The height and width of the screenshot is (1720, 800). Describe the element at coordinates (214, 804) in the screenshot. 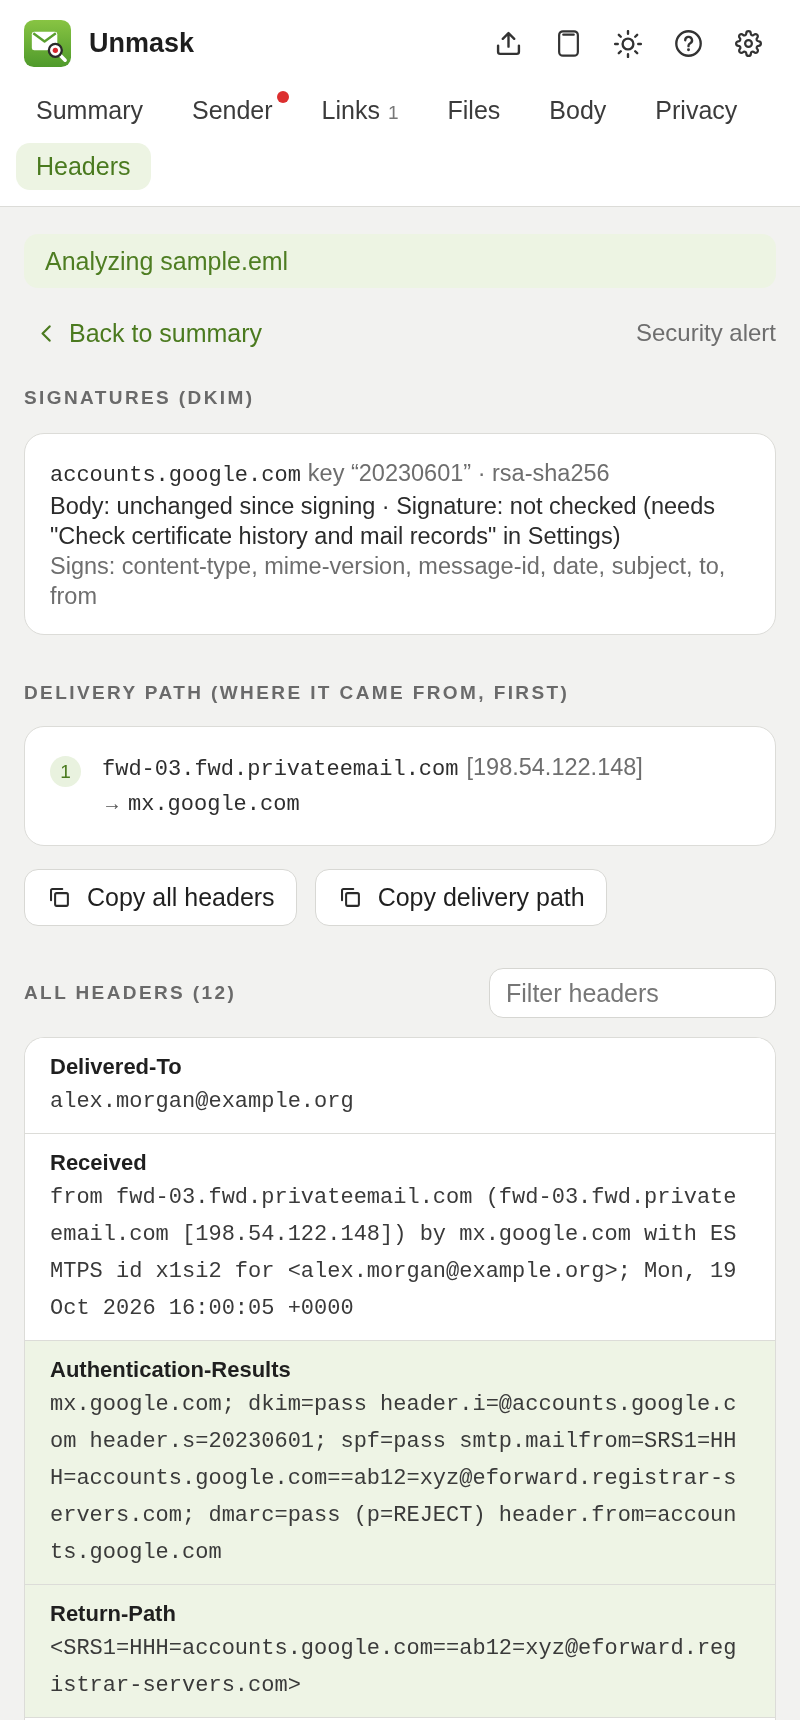

I see `hop-destination: mx.google.com` at that location.